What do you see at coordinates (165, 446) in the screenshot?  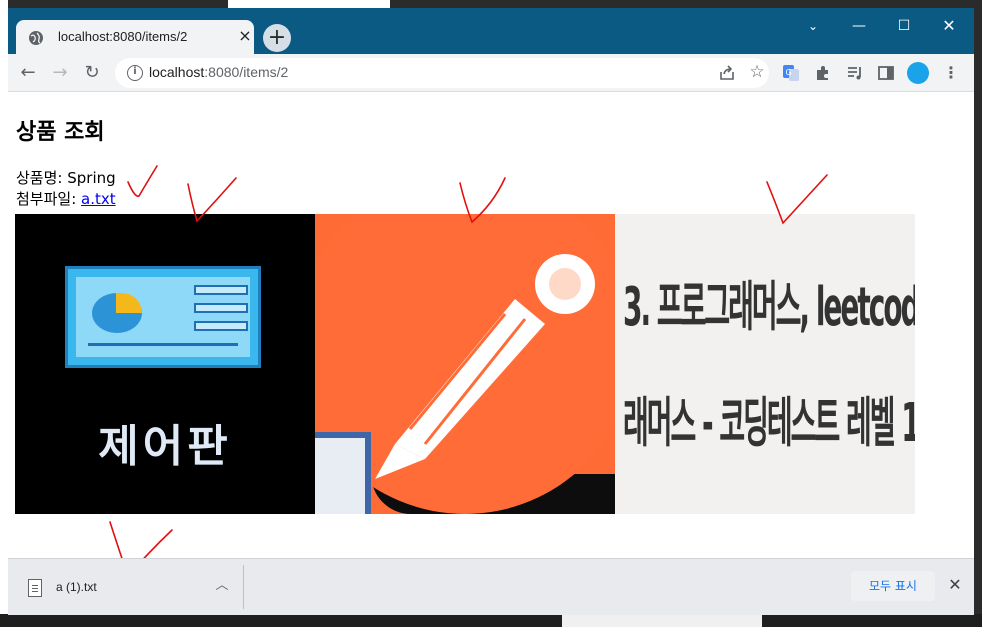 I see `control-panel-caption: 제어판` at bounding box center [165, 446].